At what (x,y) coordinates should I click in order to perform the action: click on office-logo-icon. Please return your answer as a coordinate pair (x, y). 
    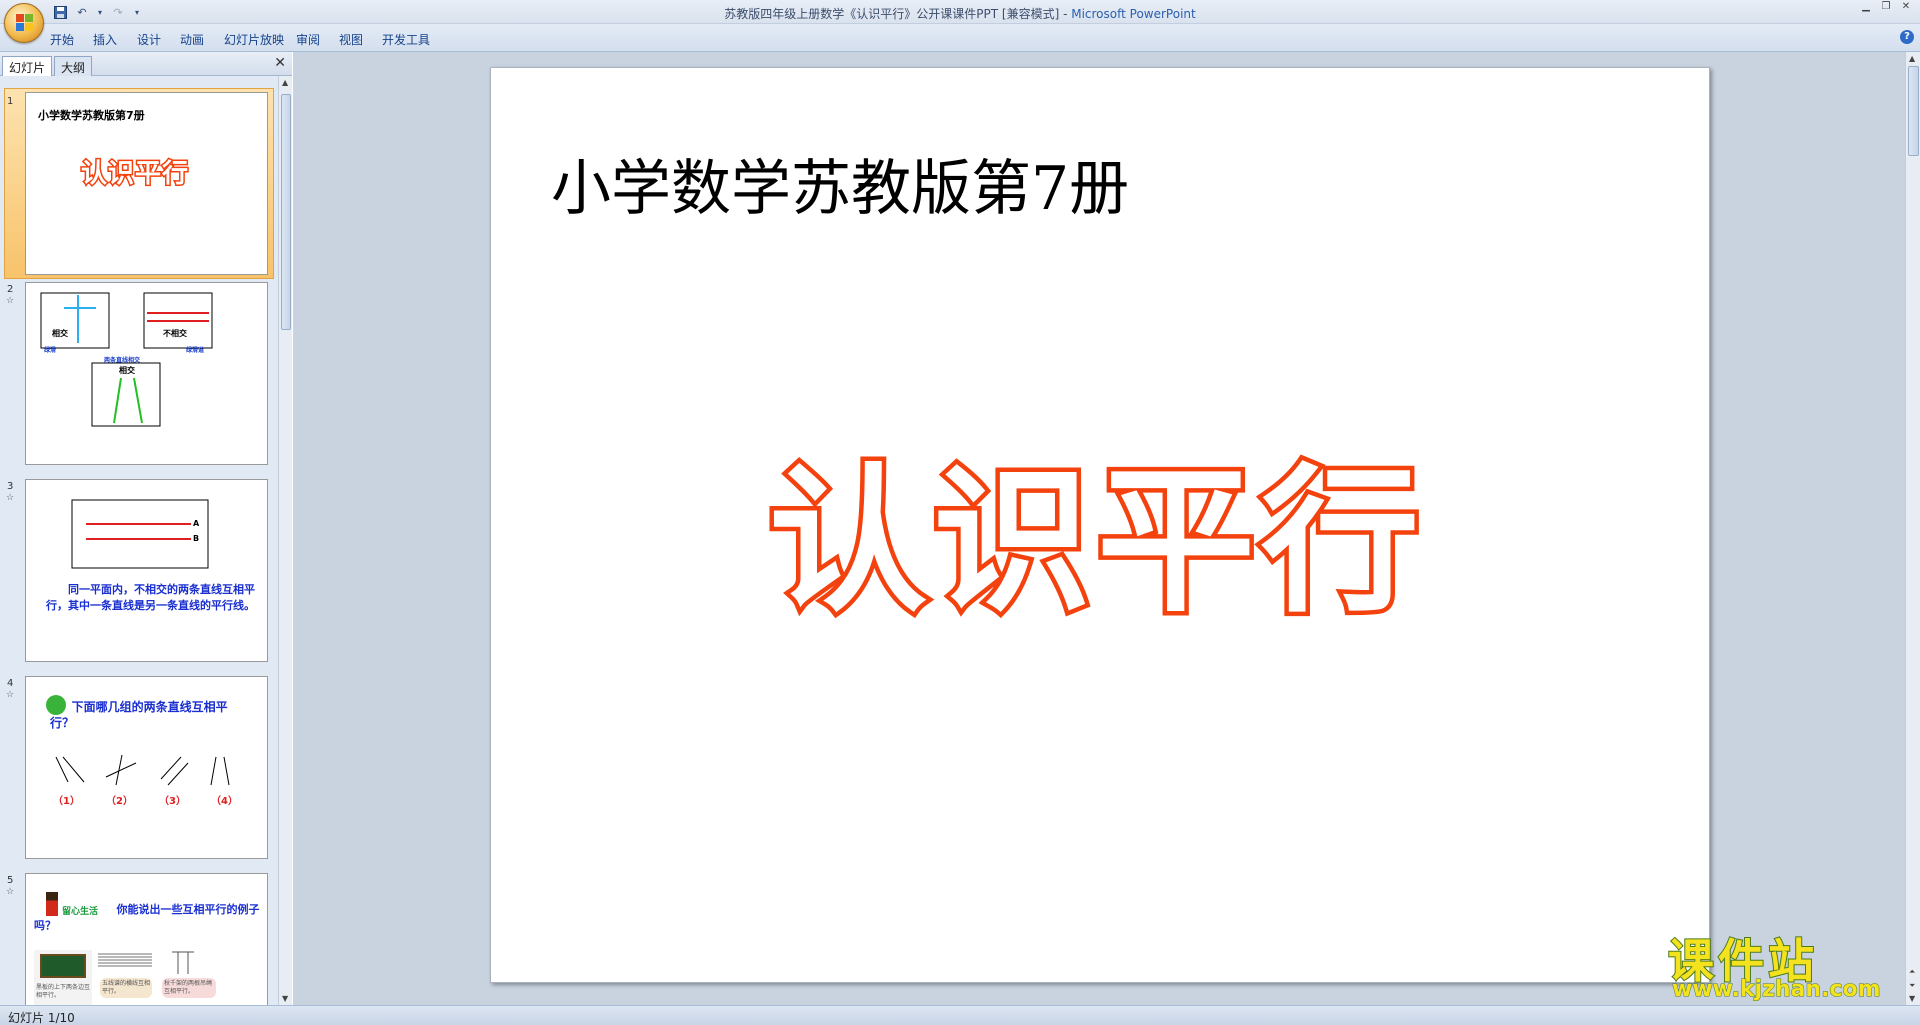
    Looking at the image, I should click on (25, 23).